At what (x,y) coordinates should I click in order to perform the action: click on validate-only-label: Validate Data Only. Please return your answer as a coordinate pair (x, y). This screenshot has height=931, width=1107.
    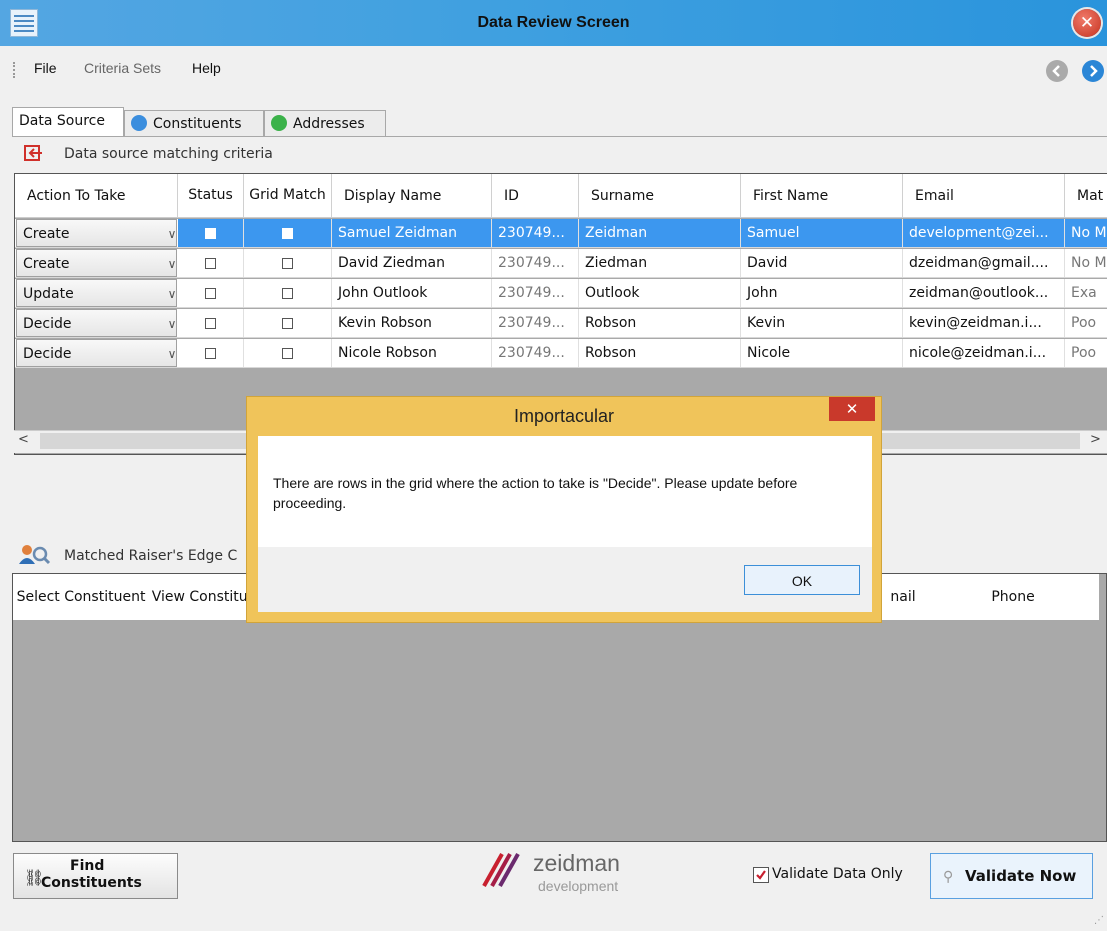
    Looking at the image, I should click on (837, 874).